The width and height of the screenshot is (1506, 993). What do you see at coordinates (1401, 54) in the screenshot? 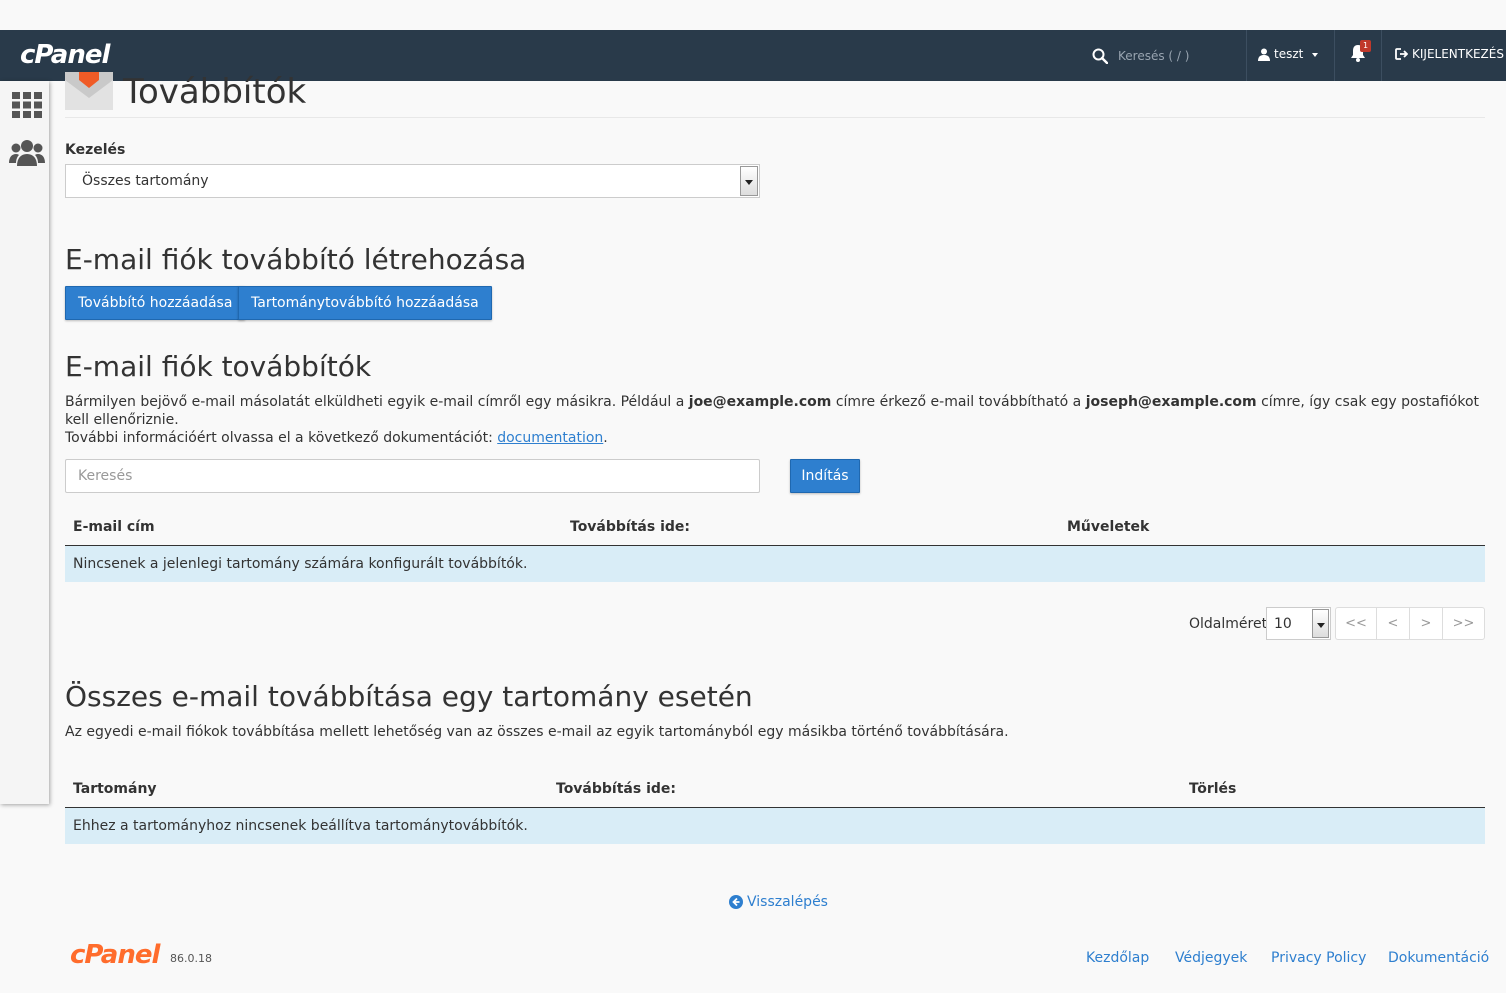
I see `logout-icon` at bounding box center [1401, 54].